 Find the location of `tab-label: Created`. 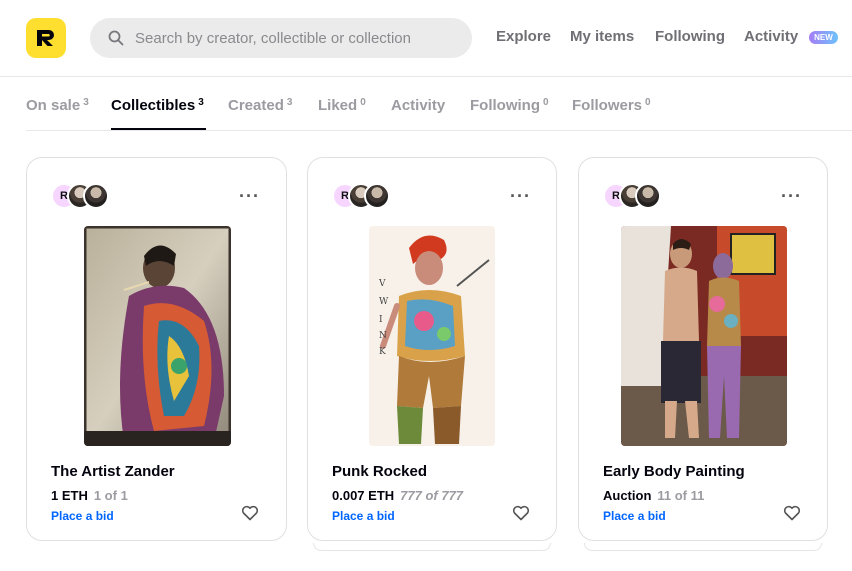

tab-label: Created is located at coordinates (256, 105).